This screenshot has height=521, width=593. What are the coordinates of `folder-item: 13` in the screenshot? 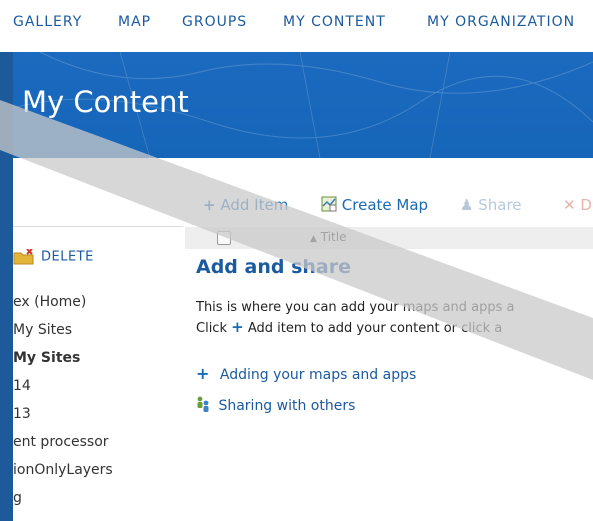 It's located at (22, 414).